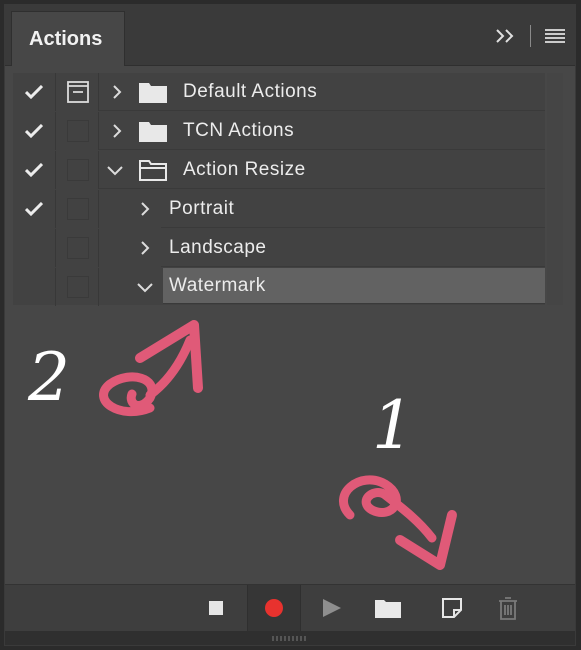  Describe the element at coordinates (151, 368) in the screenshot. I see `pink-arrow-to-list` at that location.